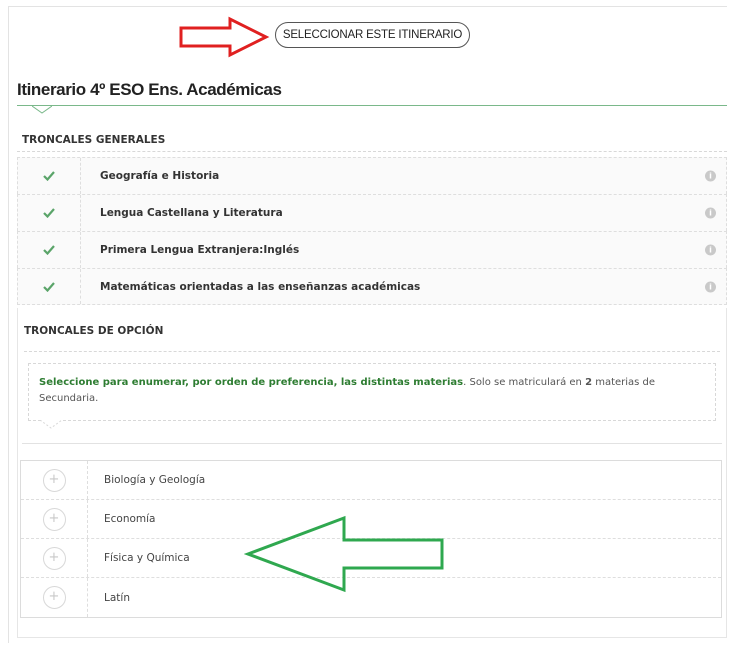 This screenshot has width=730, height=646. Describe the element at coordinates (147, 558) in the screenshot. I see `option-label: Física y Química` at that location.